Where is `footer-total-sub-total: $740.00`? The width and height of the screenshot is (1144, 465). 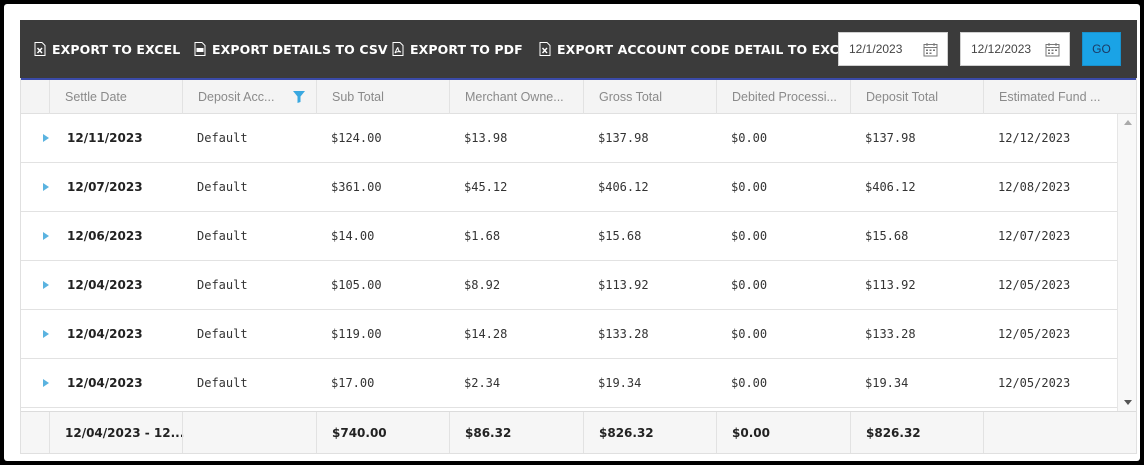 footer-total-sub-total: $740.00 is located at coordinates (382, 432).